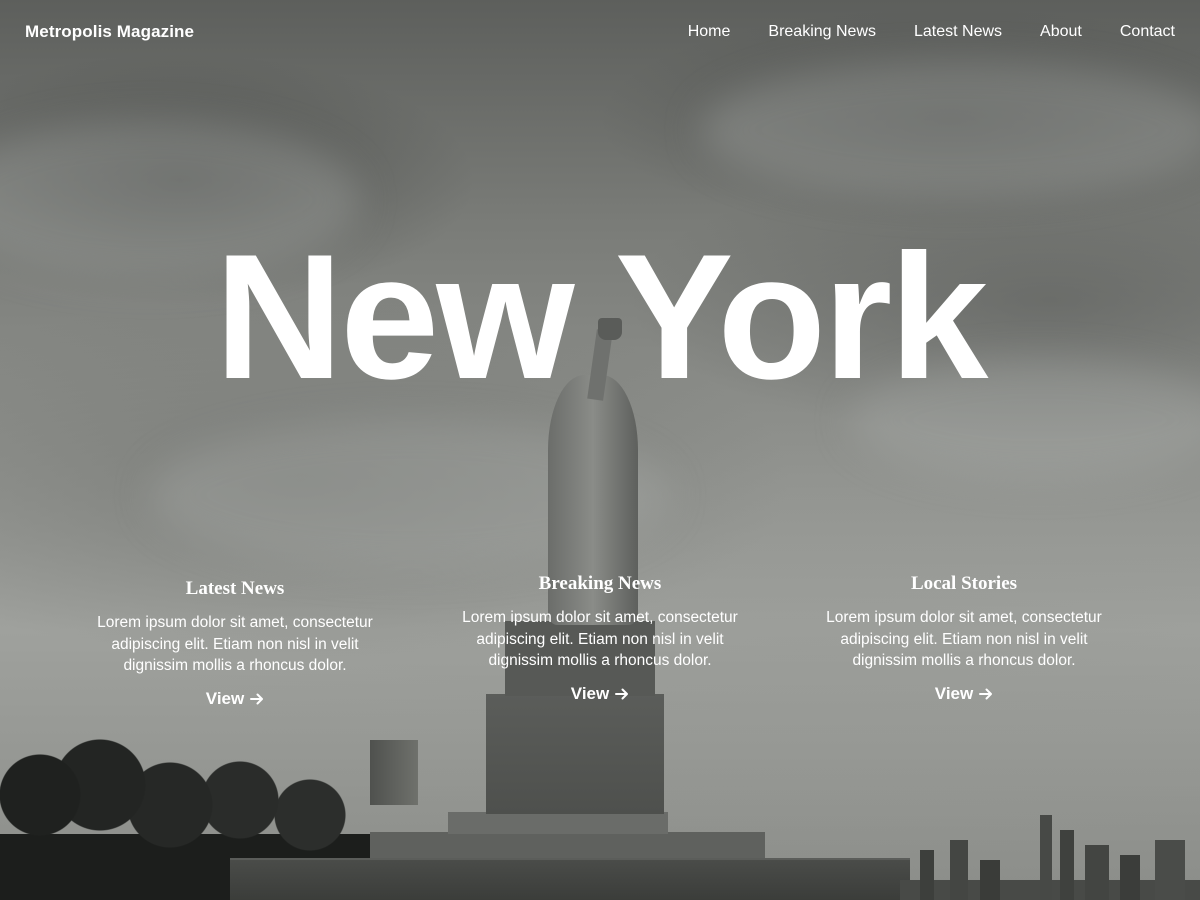  I want to click on column-heading: Latest News, so click(235, 588).